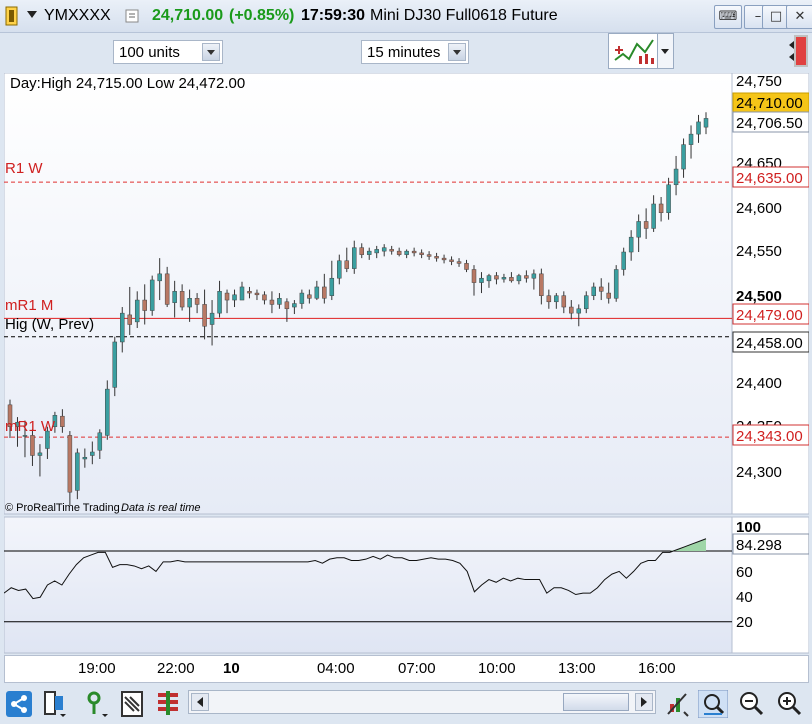 The image size is (812, 724). What do you see at coordinates (12, 16) in the screenshot?
I see `instrument-status-icon` at bounding box center [12, 16].